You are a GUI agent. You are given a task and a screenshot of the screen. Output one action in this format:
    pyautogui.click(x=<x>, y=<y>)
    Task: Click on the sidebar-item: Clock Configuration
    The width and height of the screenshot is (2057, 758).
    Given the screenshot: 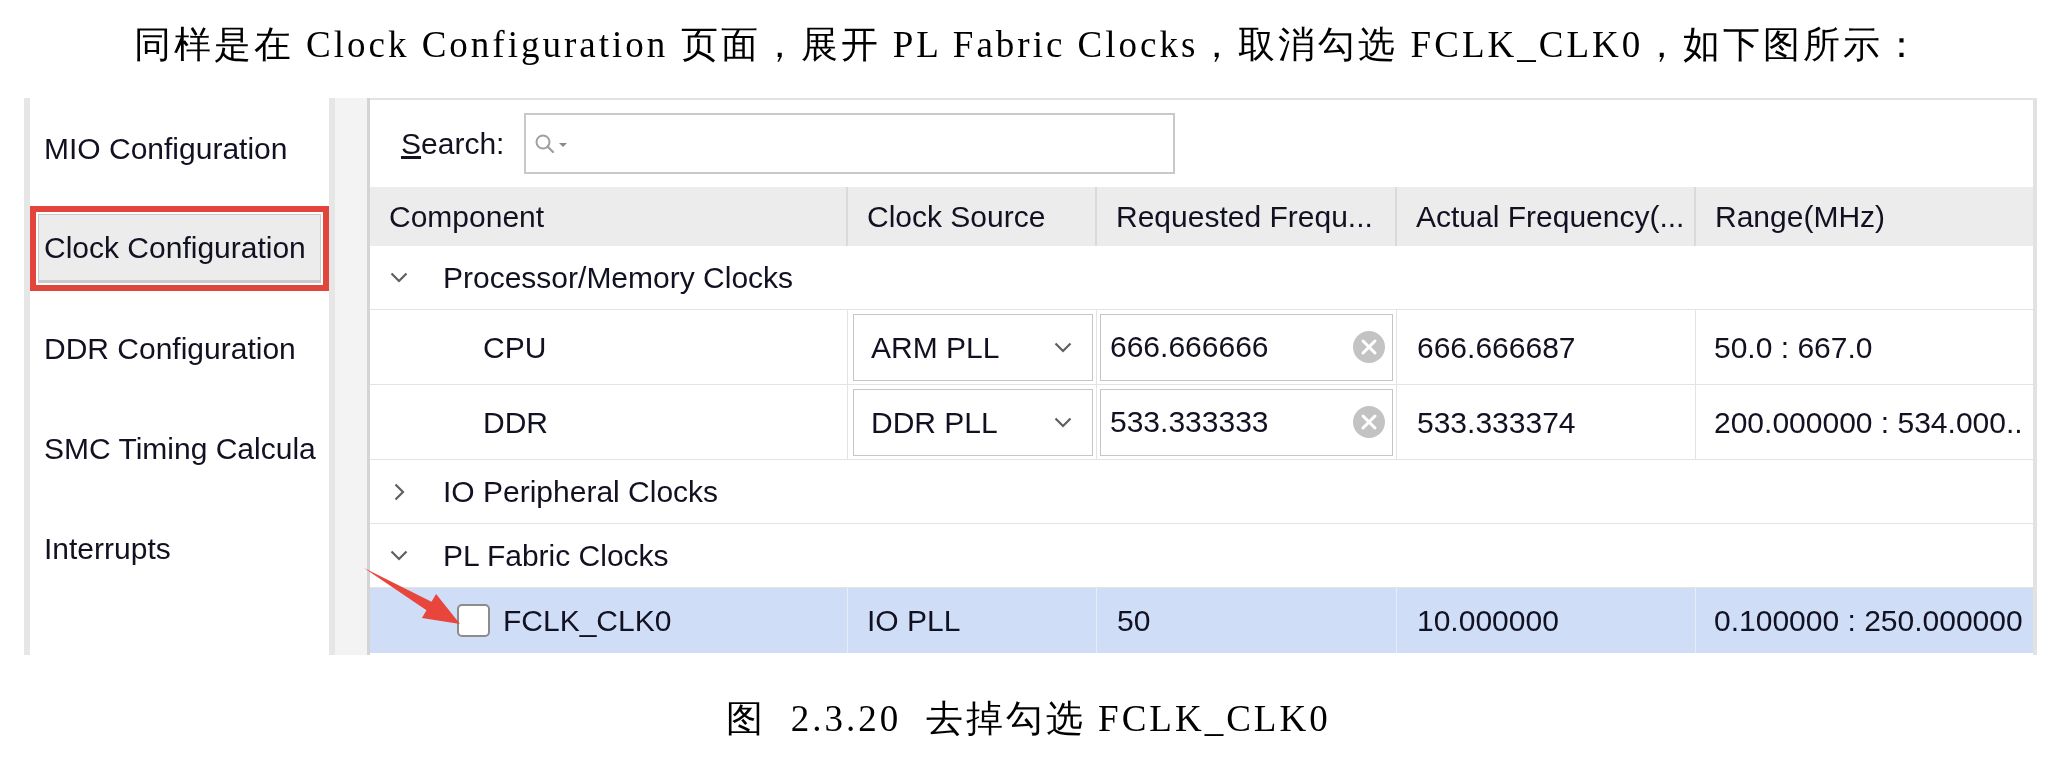 What is the action you would take?
    pyautogui.click(x=179, y=248)
    